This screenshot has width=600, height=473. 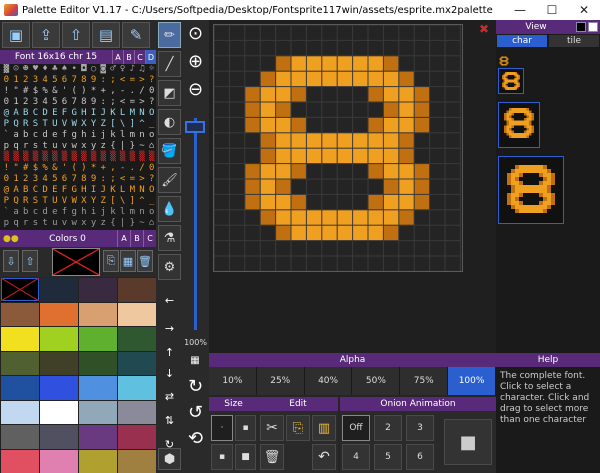 I want to click on font-glyph: S, so click(x=35, y=124).